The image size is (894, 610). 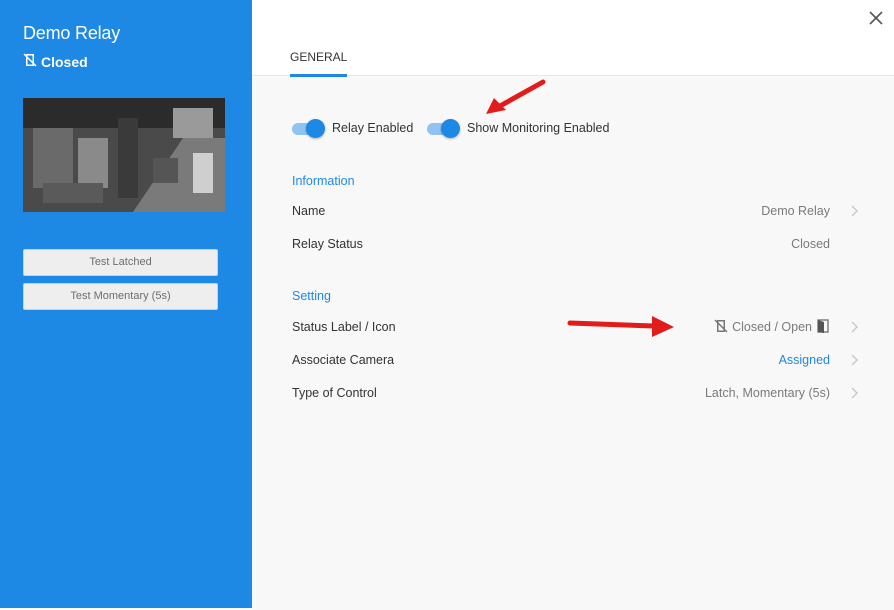 What do you see at coordinates (323, 181) in the screenshot?
I see `information-heading: Information` at bounding box center [323, 181].